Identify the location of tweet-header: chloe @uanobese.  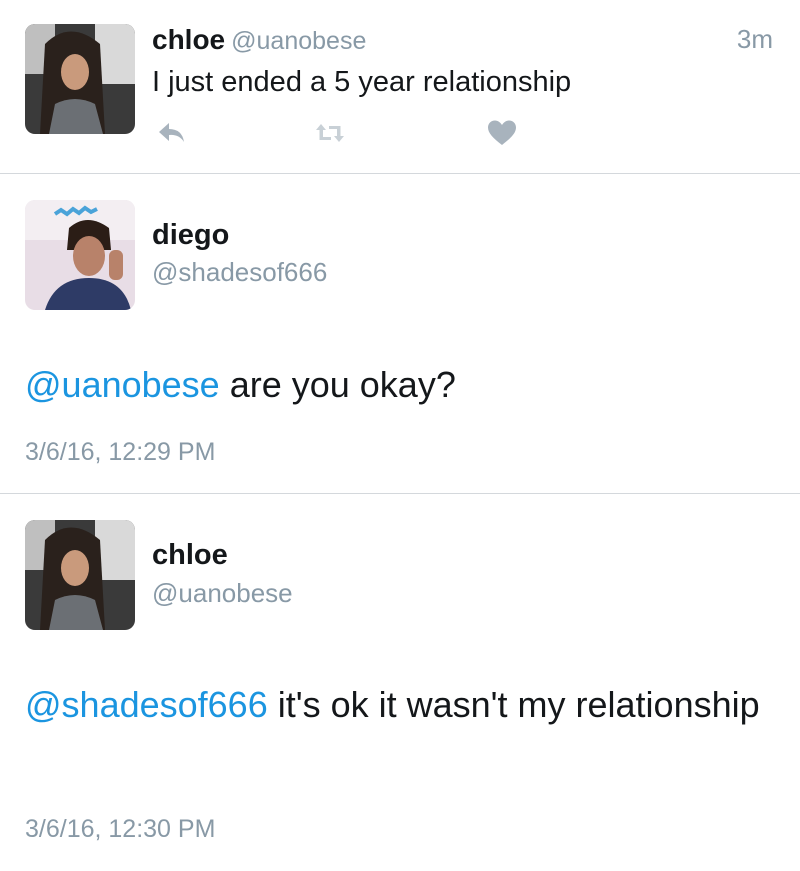
(259, 40).